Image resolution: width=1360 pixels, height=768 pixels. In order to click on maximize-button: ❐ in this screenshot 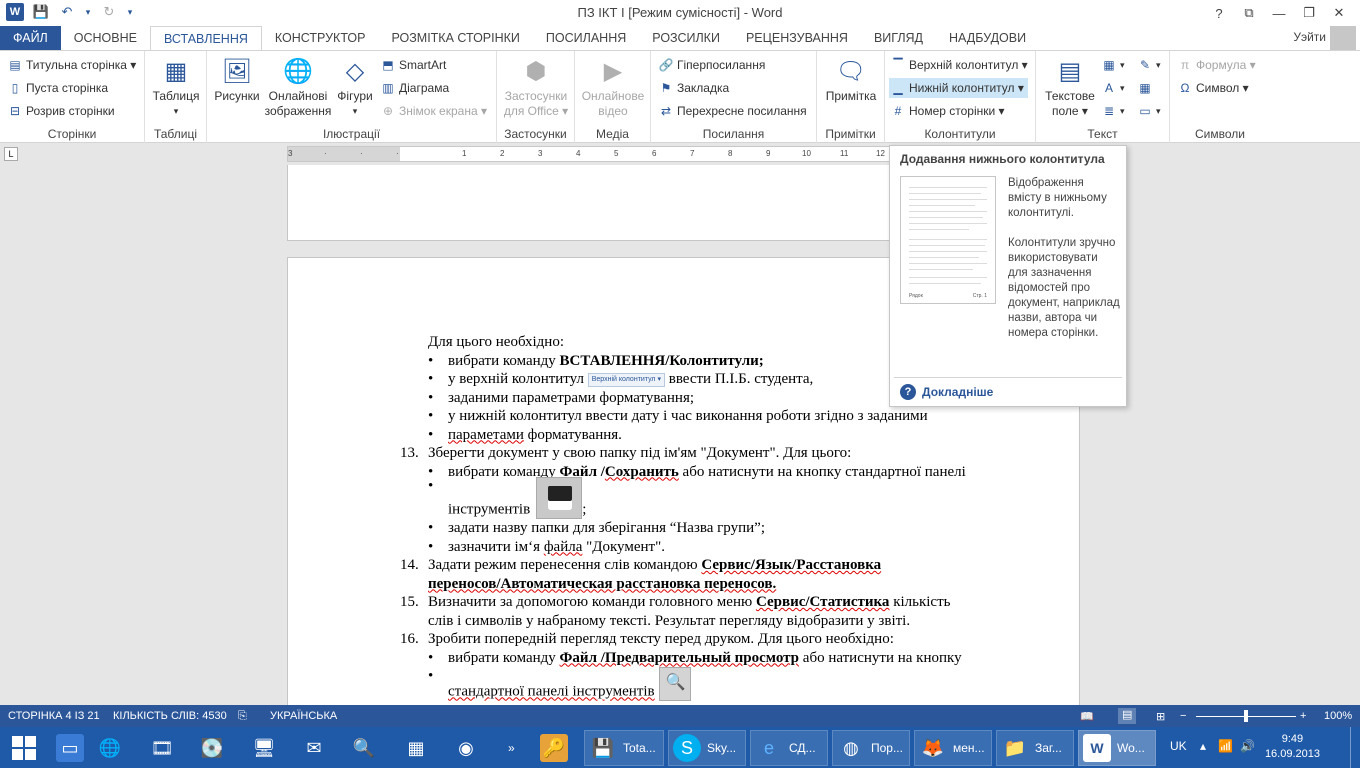, I will do `click(1309, 13)`.